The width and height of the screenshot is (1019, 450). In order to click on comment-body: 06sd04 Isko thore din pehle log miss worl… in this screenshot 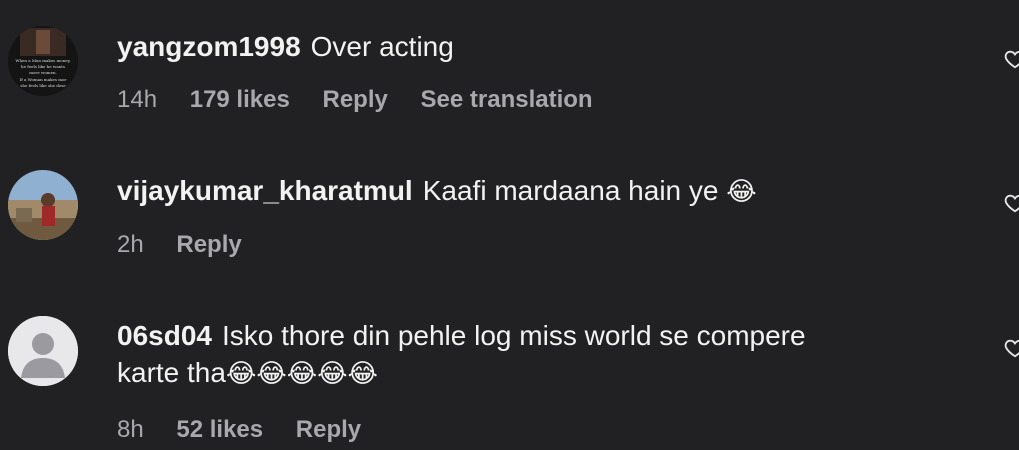, I will do `click(547, 354)`.